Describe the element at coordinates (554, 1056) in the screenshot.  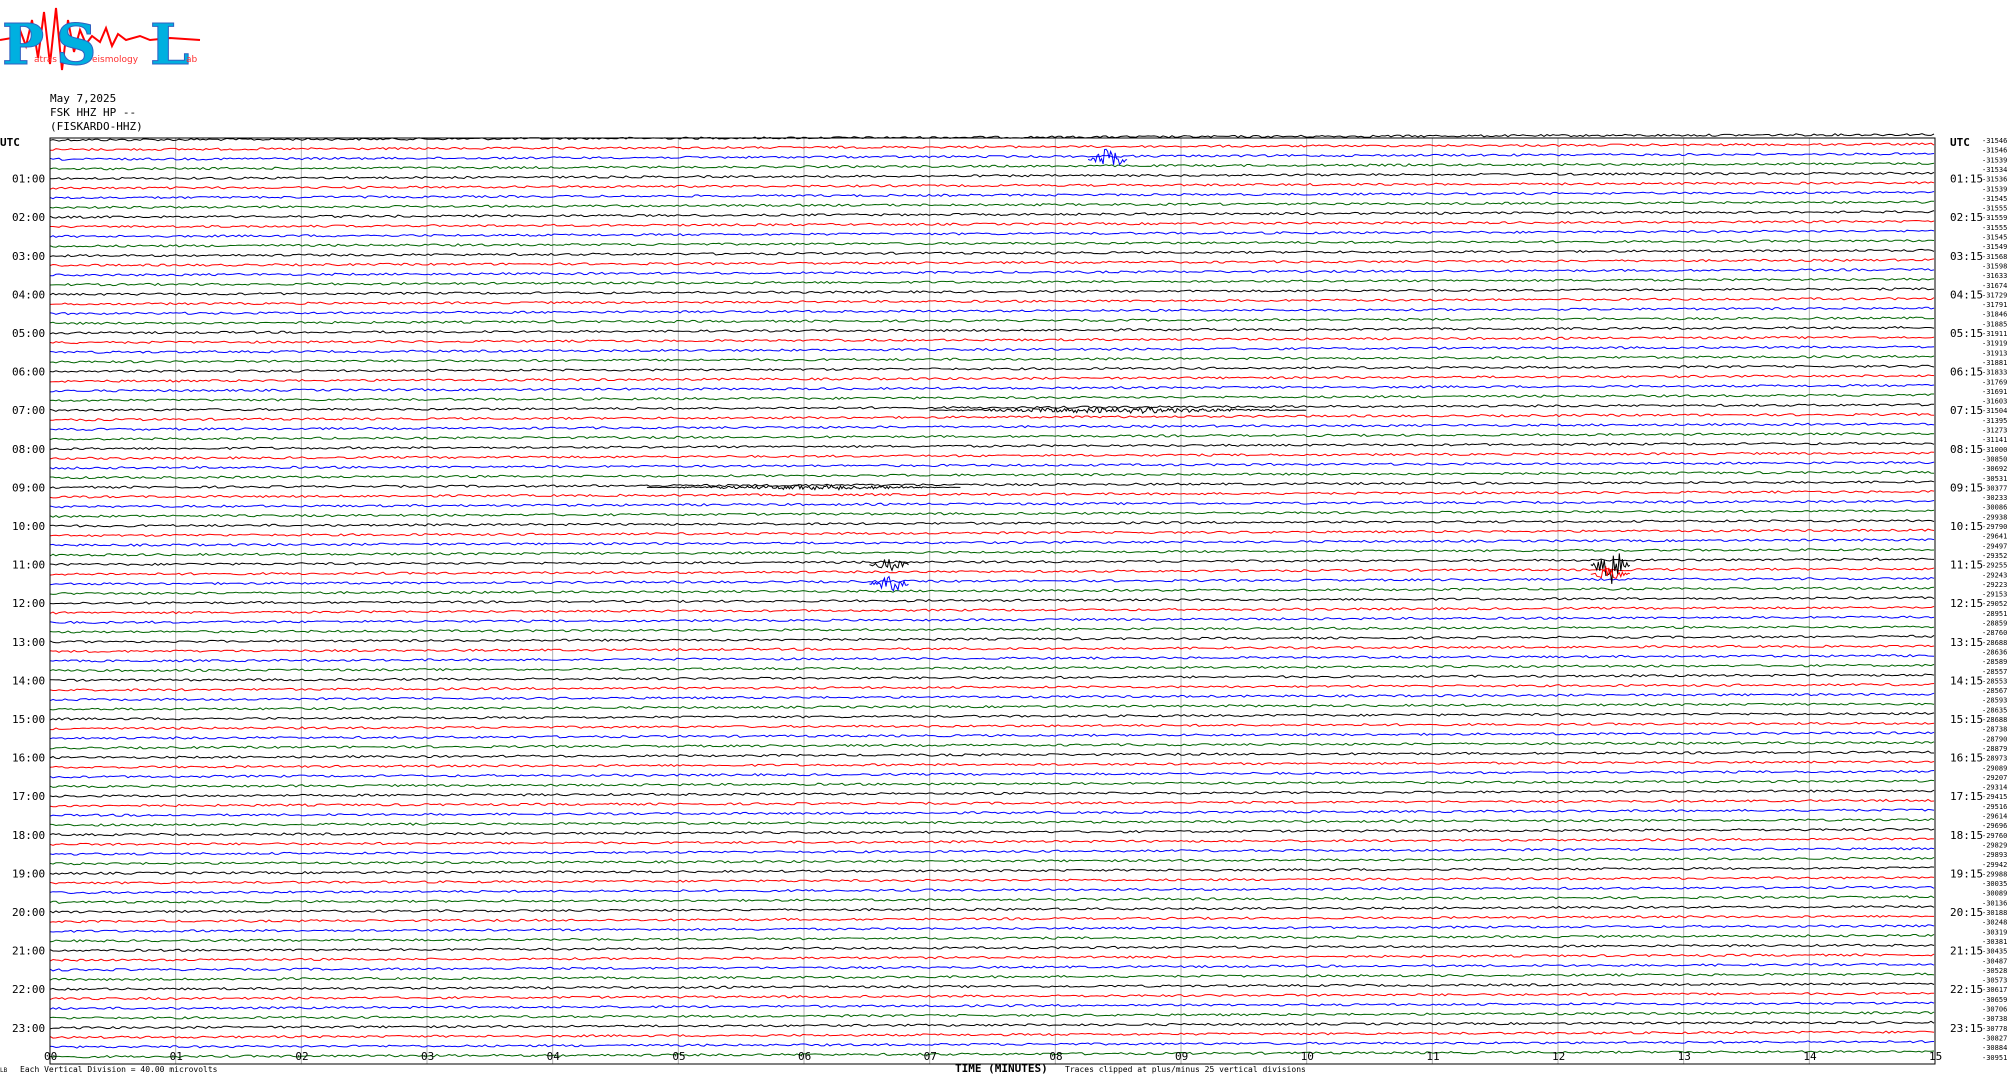
I see `x-tick-04: 04` at that location.